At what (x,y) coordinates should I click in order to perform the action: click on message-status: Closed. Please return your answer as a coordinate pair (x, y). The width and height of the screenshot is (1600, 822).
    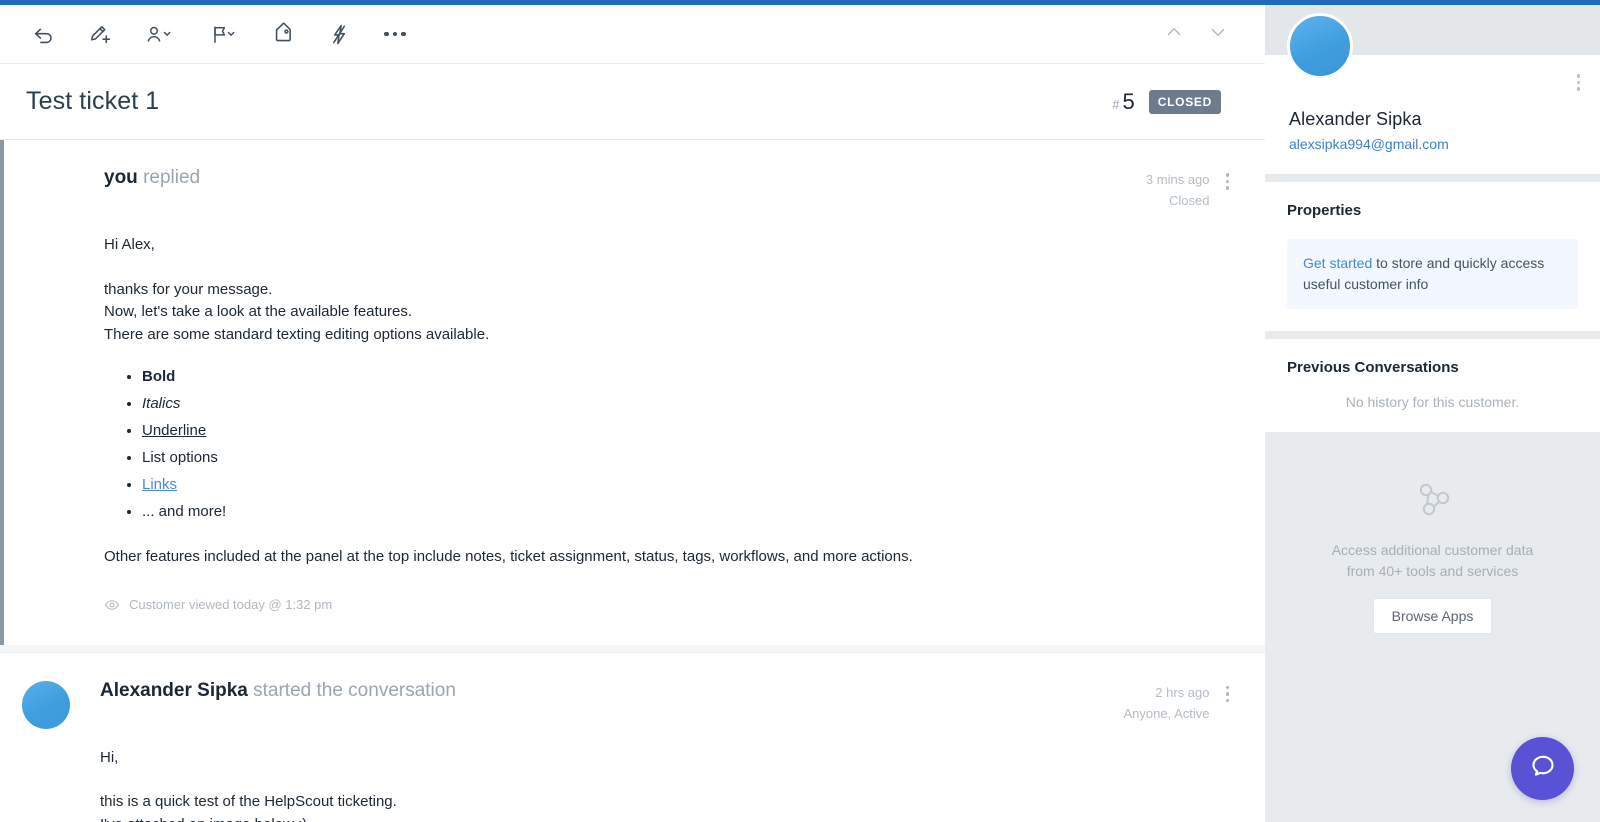
    Looking at the image, I should click on (1189, 200).